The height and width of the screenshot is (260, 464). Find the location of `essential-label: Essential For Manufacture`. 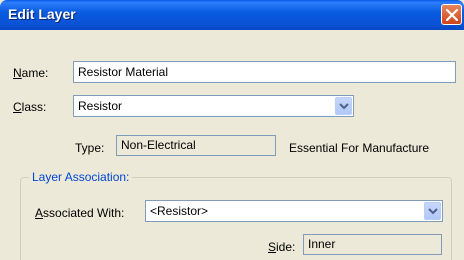

essential-label: Essential For Manufacture is located at coordinates (359, 148).